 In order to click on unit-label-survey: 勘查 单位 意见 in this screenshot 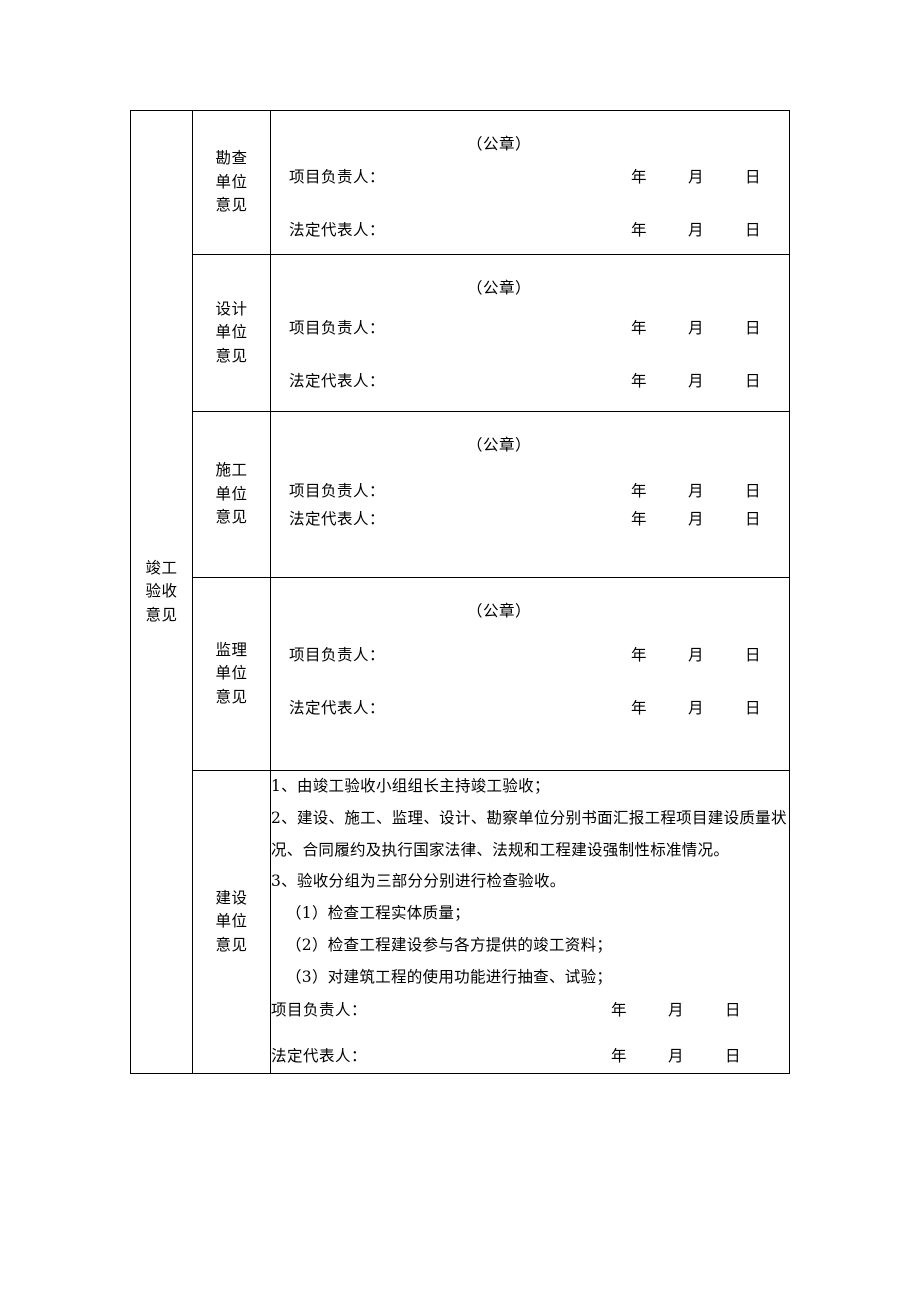, I will do `click(231, 182)`.